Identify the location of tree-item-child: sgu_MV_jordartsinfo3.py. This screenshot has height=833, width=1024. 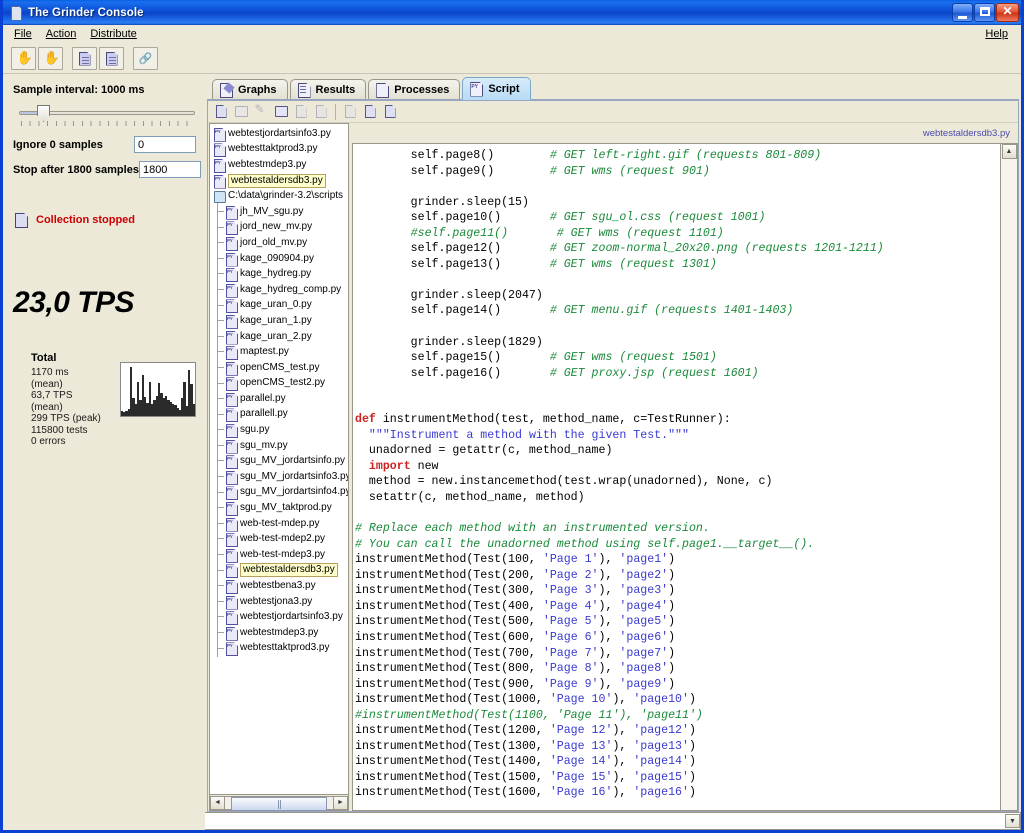
(280, 476).